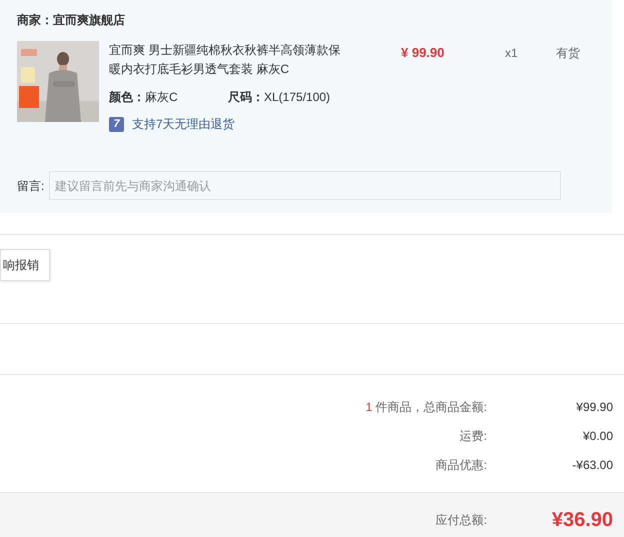 The height and width of the screenshot is (537, 624). What do you see at coordinates (594, 407) in the screenshot?
I see `summary-value: ¥99.90` at bounding box center [594, 407].